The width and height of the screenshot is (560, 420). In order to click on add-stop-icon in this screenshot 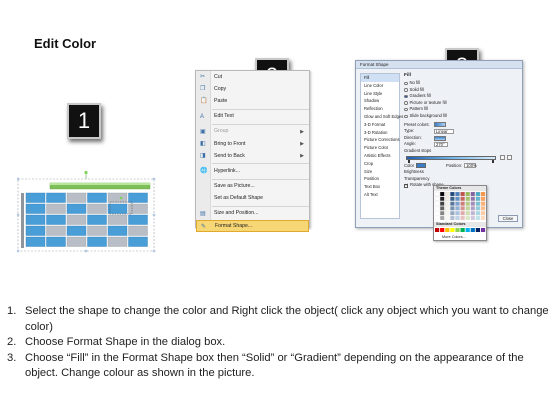, I will do `click(502, 157)`.